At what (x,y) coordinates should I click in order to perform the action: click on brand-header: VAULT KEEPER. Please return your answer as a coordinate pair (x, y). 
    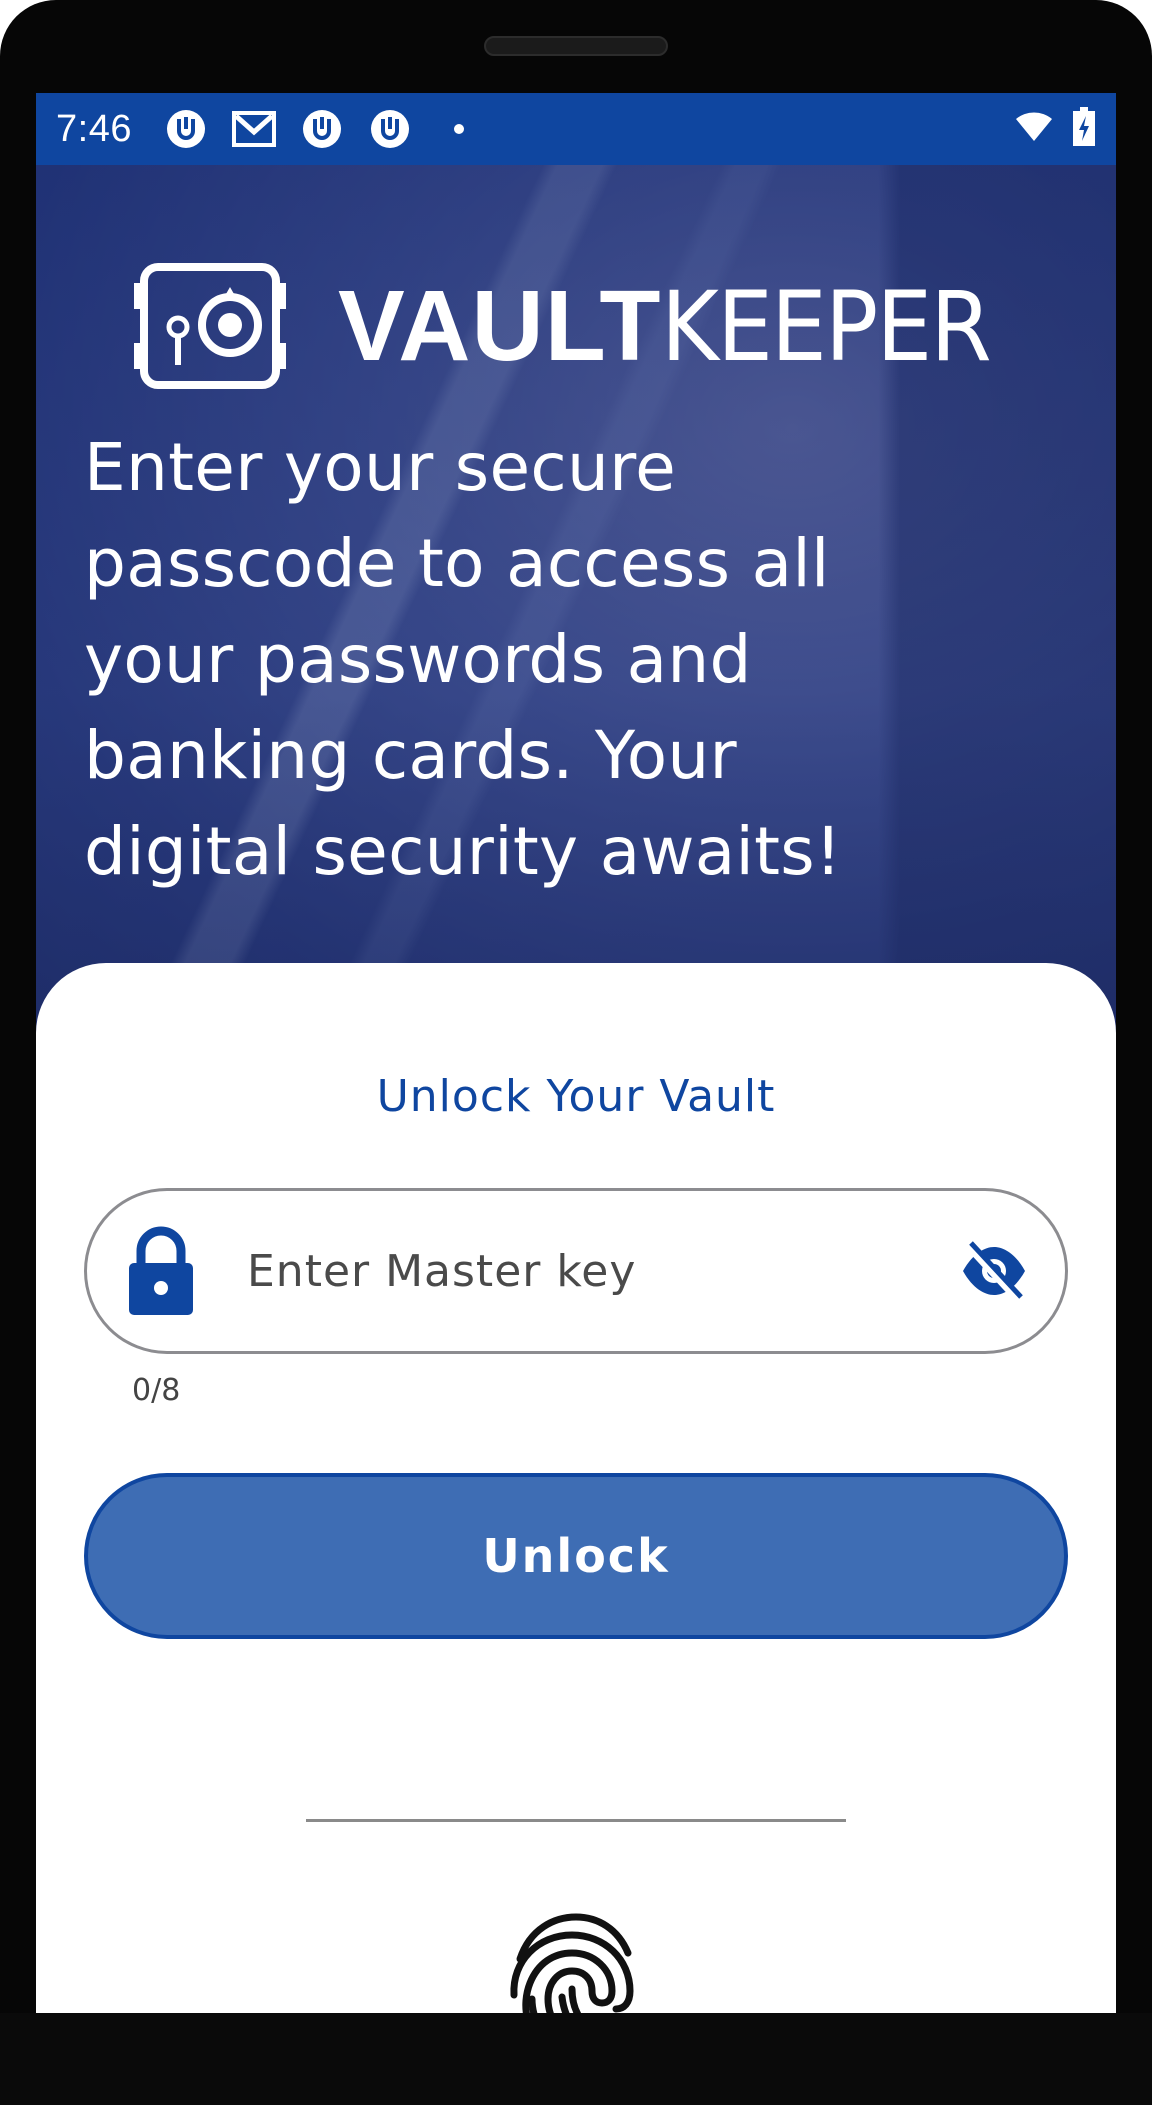
    Looking at the image, I should click on (574, 326).